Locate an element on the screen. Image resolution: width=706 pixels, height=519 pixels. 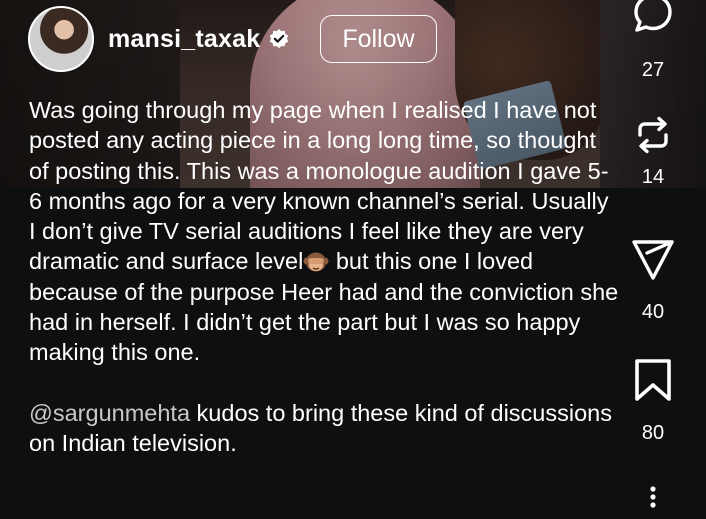
comment-action: 27 is located at coordinates (653, 41).